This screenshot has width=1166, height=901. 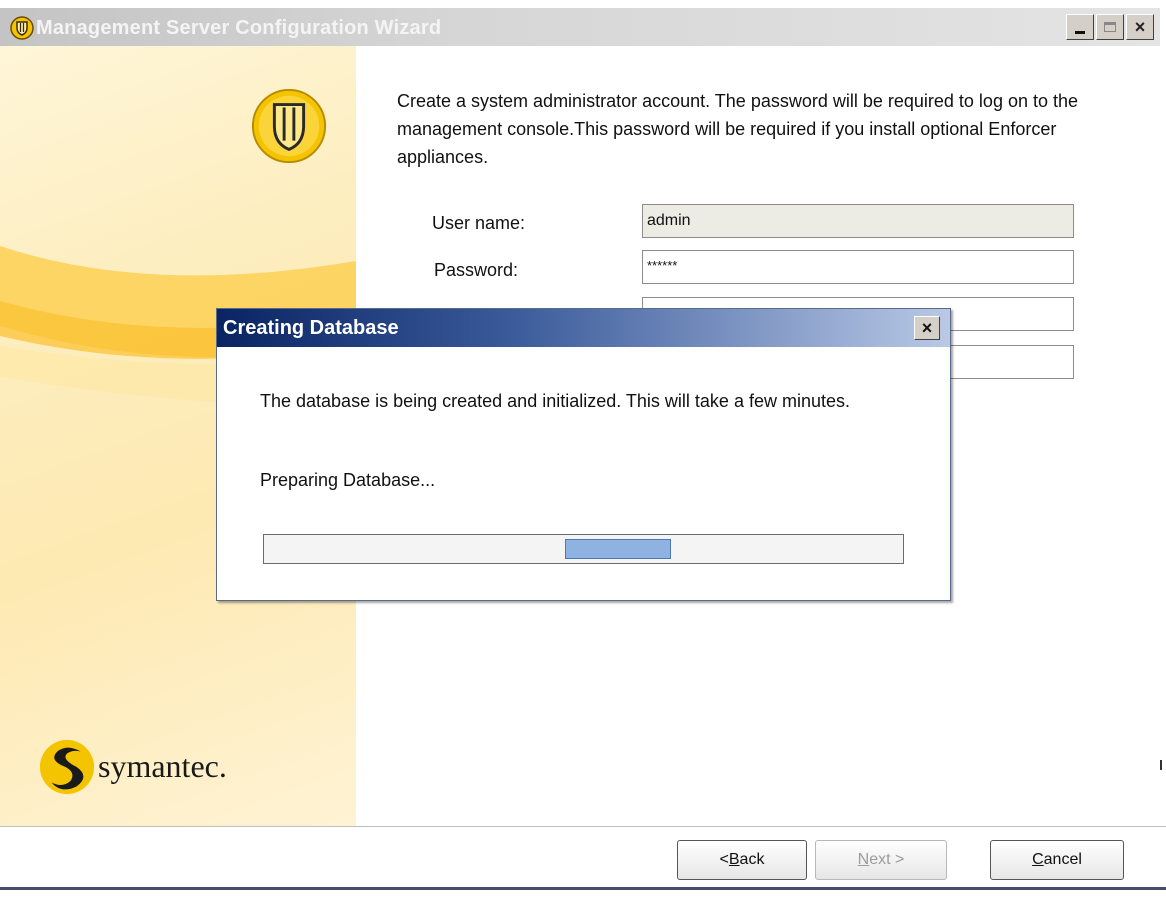 I want to click on dialog-titlebar: Creating Database ×, so click(x=583, y=328).